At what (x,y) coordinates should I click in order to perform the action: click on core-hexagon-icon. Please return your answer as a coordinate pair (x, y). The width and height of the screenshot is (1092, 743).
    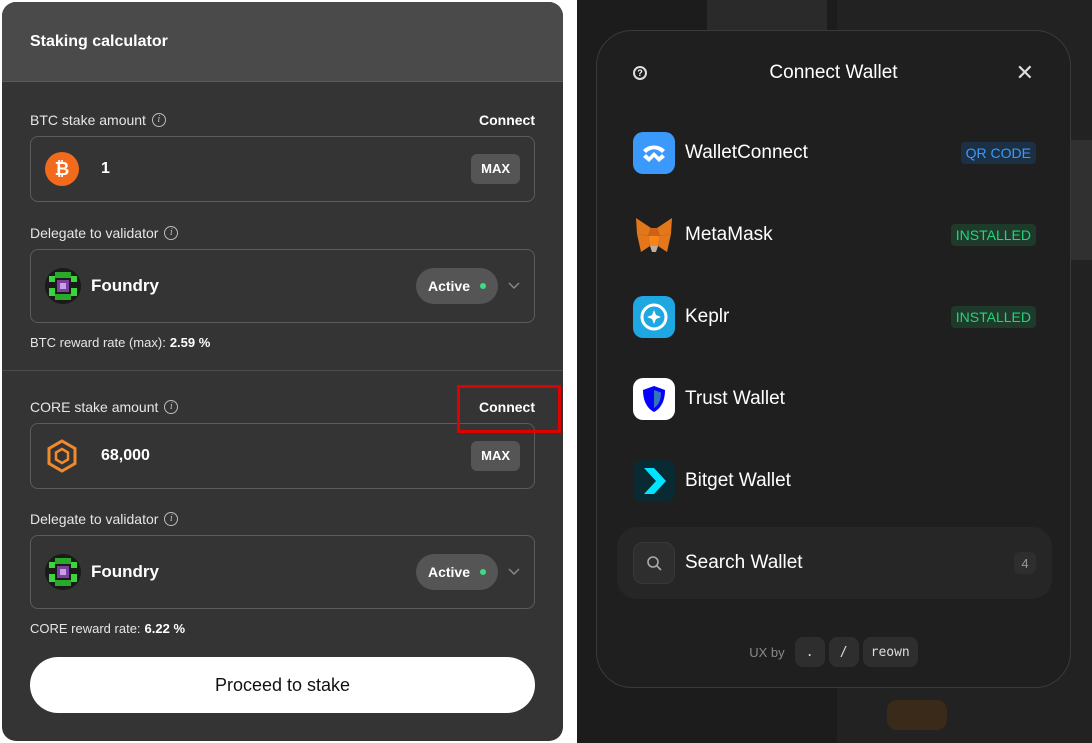
    Looking at the image, I should click on (62, 456).